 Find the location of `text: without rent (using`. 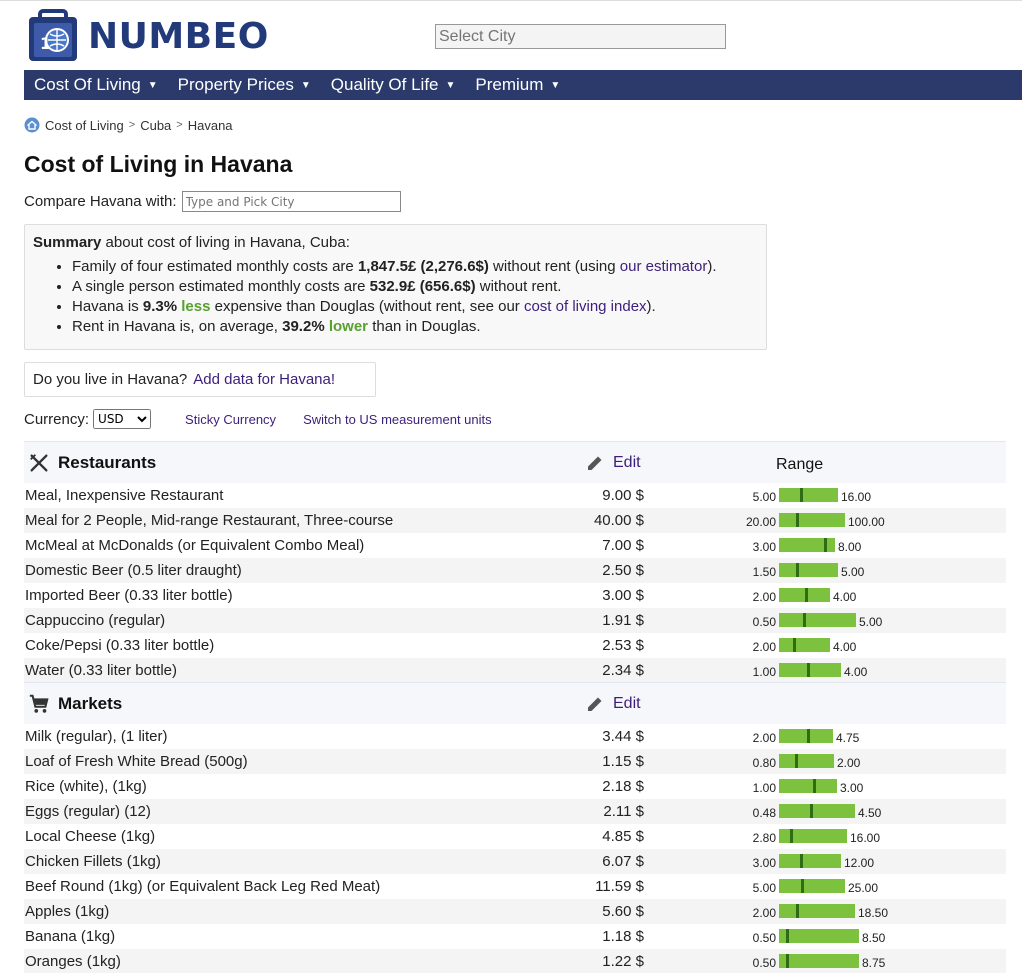

text: without rent (using is located at coordinates (554, 266).